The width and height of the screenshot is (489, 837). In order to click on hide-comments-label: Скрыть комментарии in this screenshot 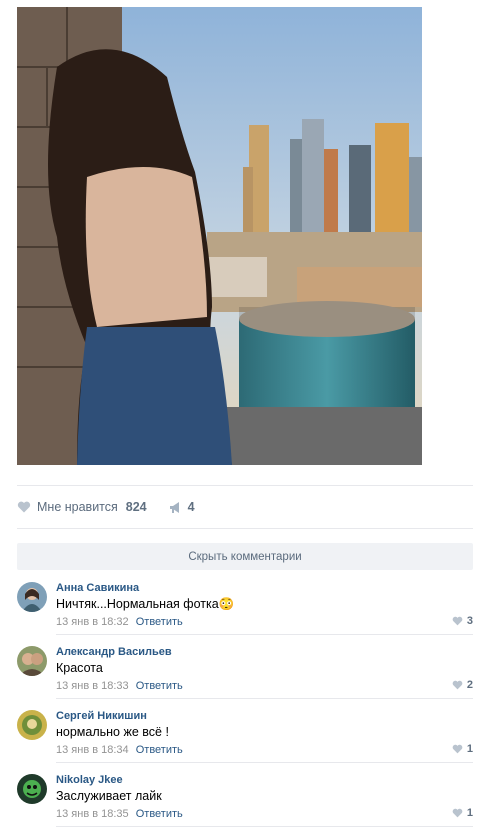, I will do `click(245, 556)`.